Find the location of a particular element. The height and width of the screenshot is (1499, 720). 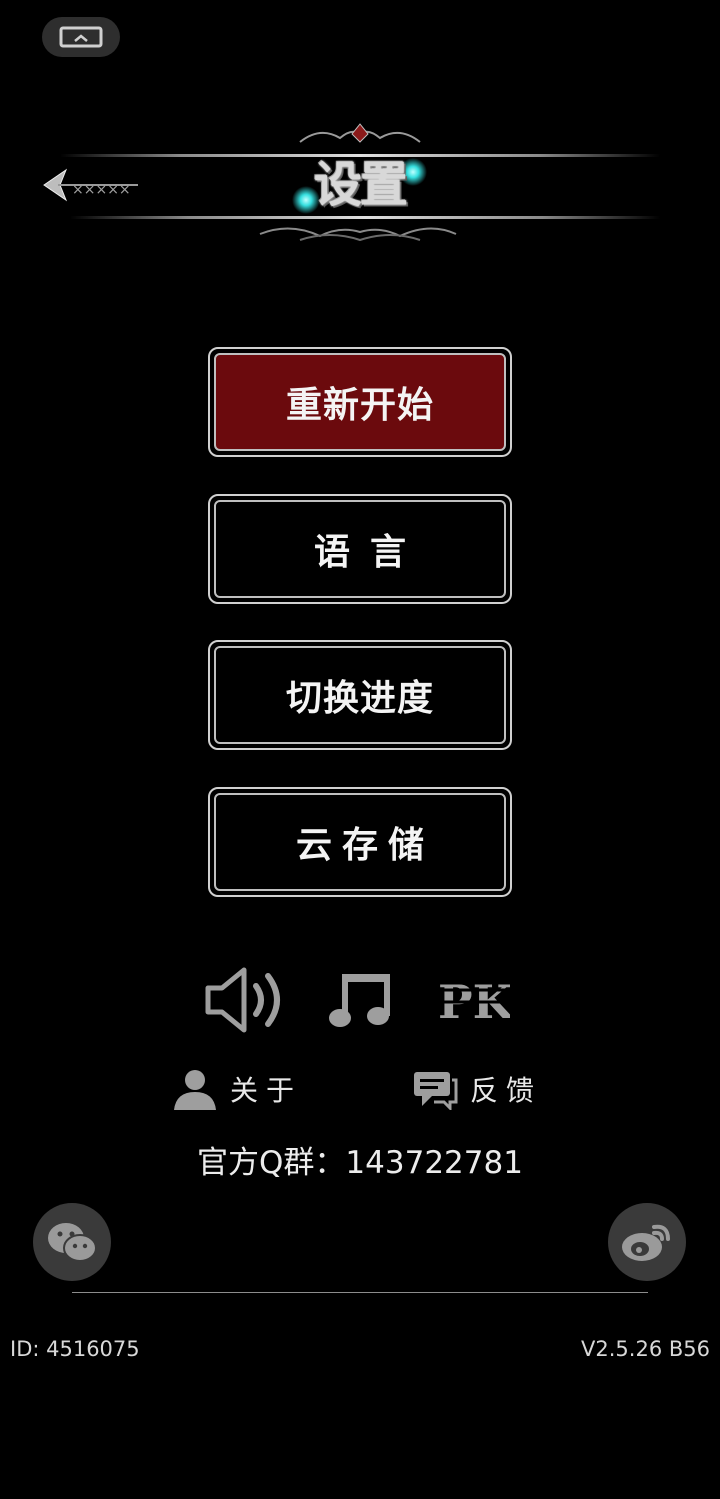

language-button-label: 语言 is located at coordinates (360, 549).